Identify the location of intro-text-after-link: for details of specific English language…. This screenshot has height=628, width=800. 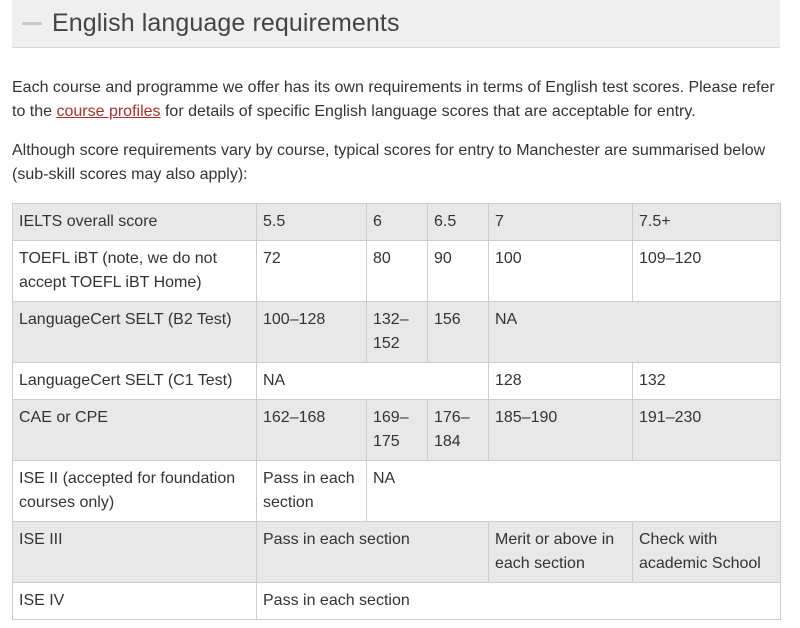
(428, 111).